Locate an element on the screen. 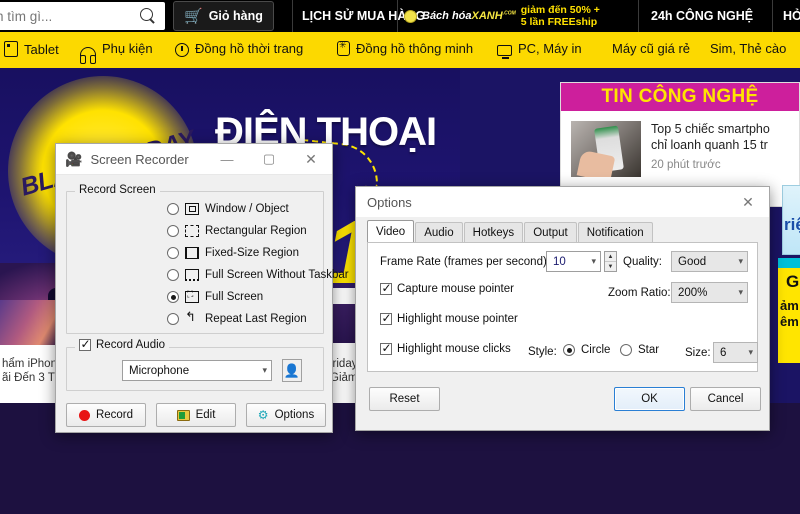 The image size is (800, 514). product-right-text: riday Giảm is located at coordinates (343, 371).